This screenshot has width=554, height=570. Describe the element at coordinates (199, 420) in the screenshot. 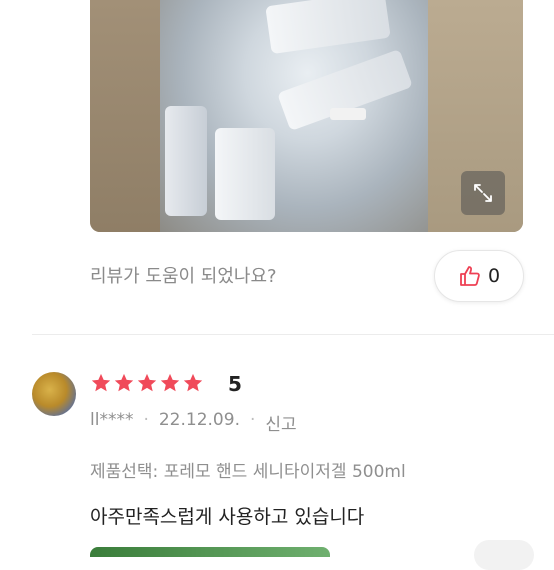

I see `review-date: 22.12.09.` at that location.